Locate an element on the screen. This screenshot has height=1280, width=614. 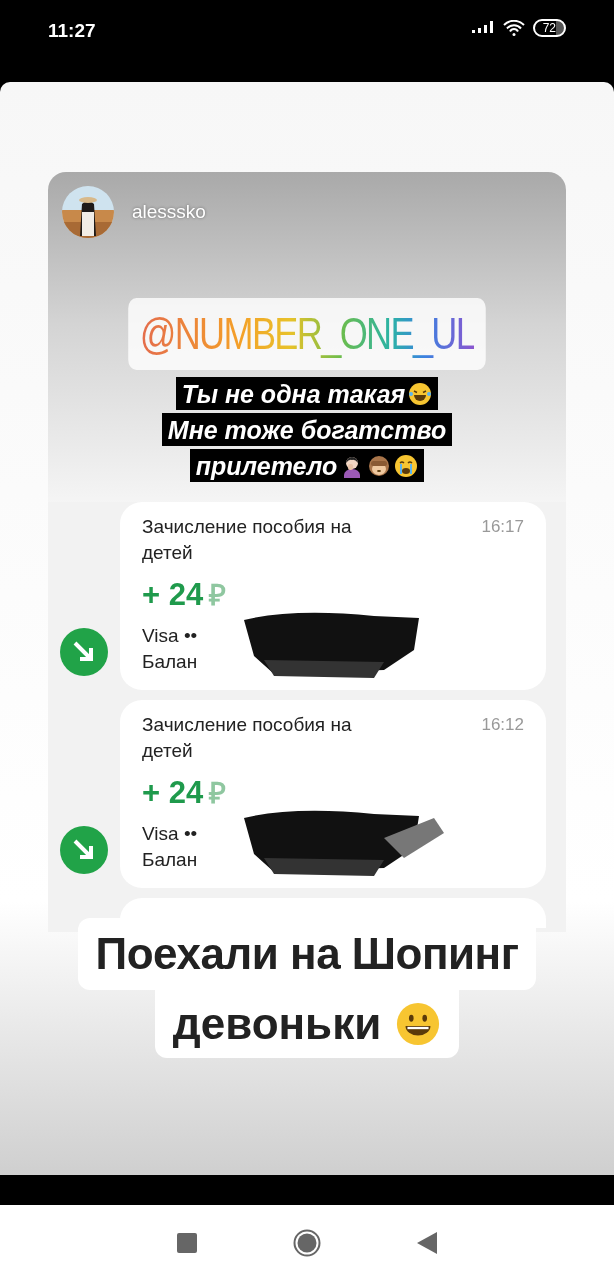
wifi-icon is located at coordinates (513, 28).